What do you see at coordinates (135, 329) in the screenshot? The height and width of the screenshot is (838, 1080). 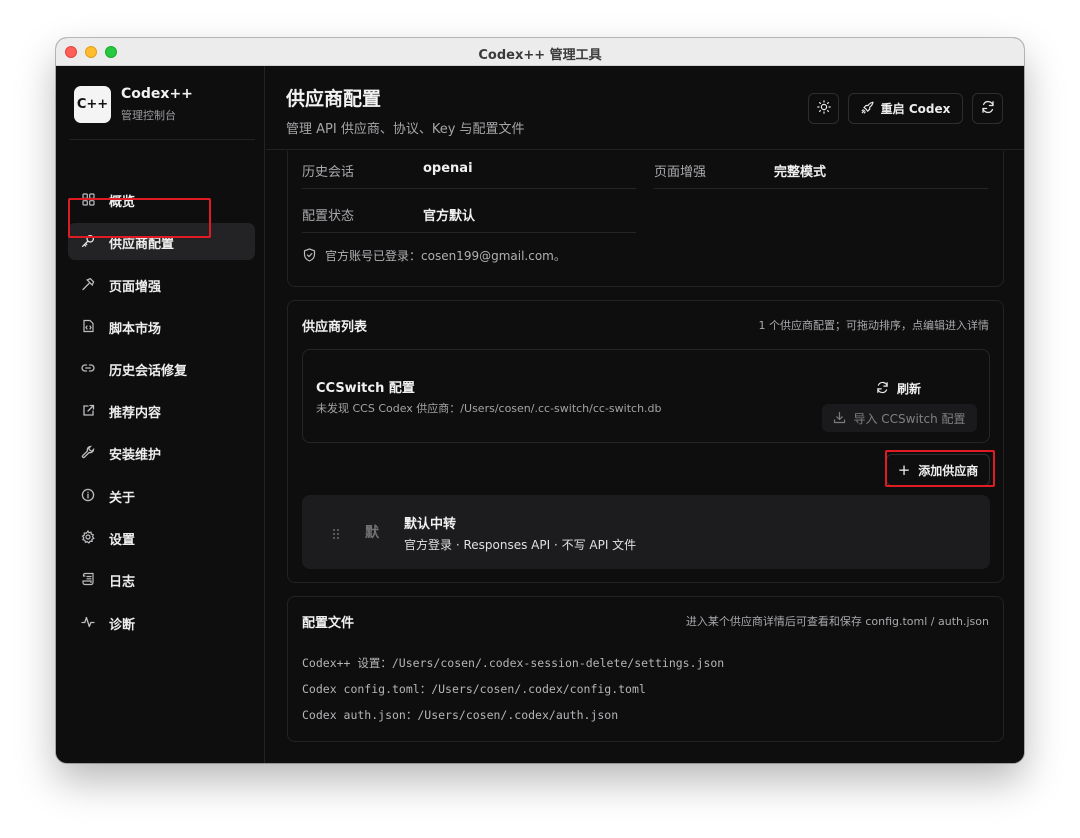 I see `sidebar-item-label: 脚本市场` at bounding box center [135, 329].